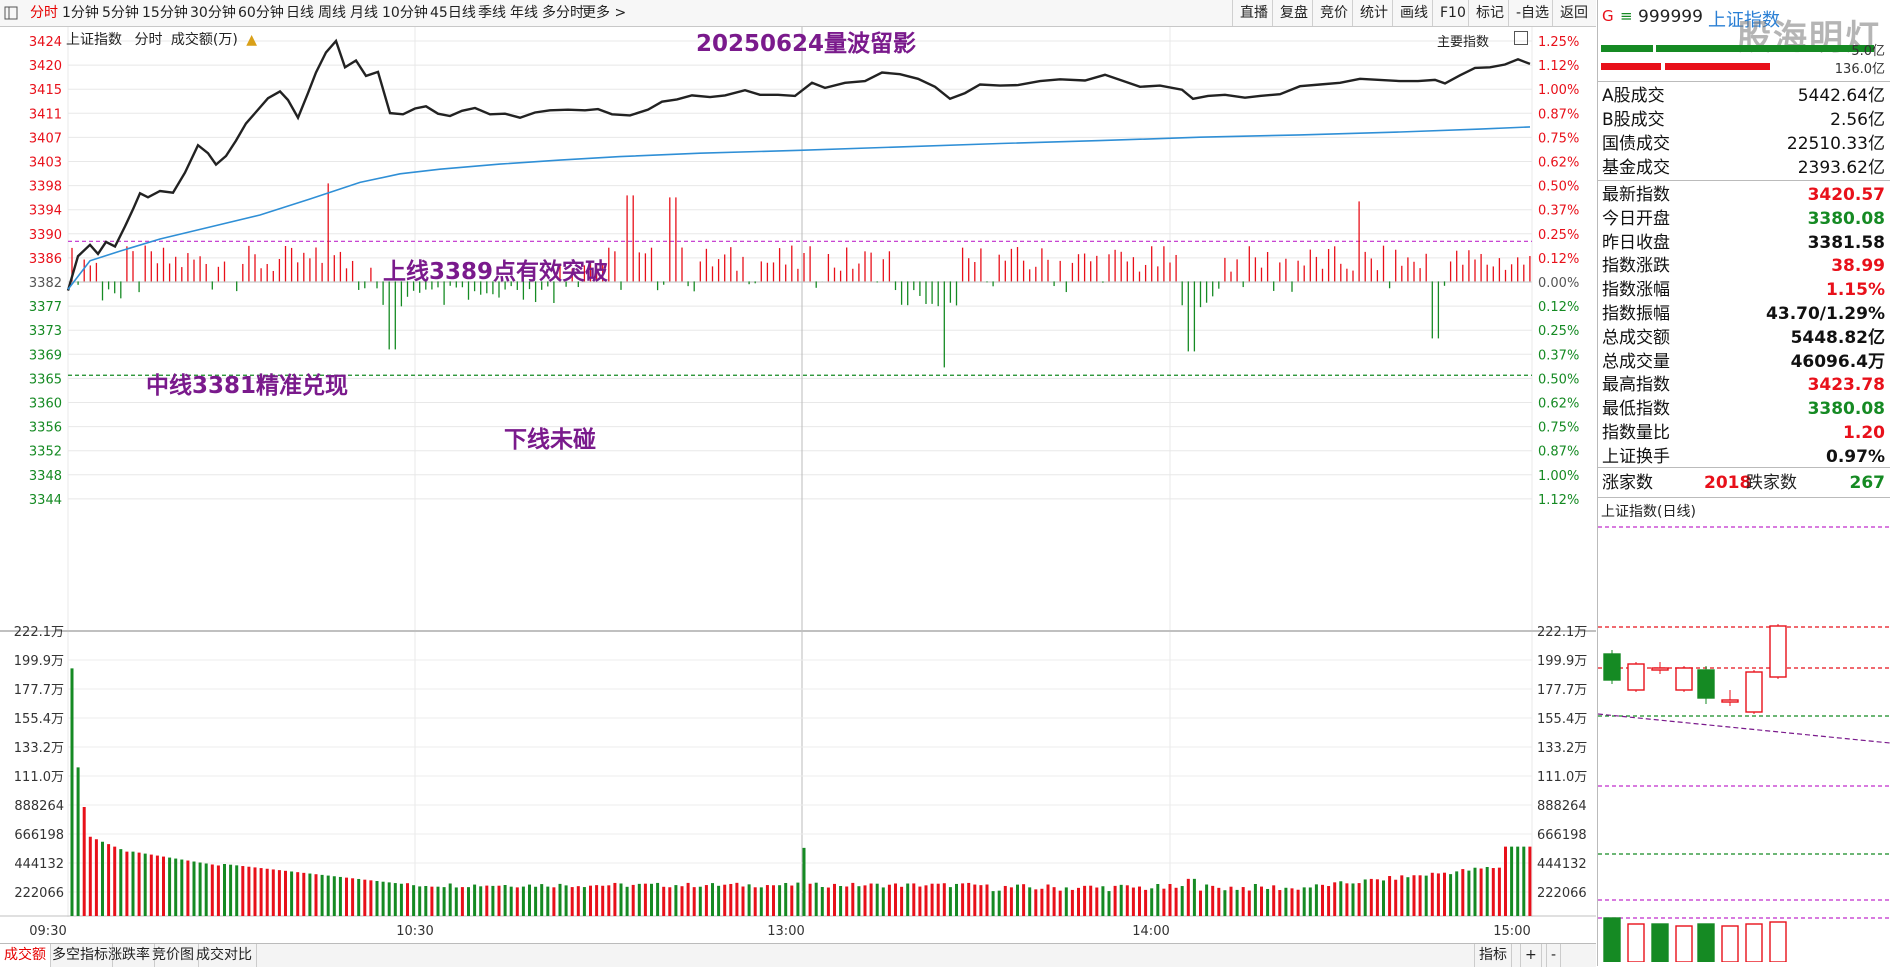 This screenshot has width=1890, height=967. What do you see at coordinates (1333, 13) in the screenshot?
I see `toolbar-button-2: 竞价` at bounding box center [1333, 13].